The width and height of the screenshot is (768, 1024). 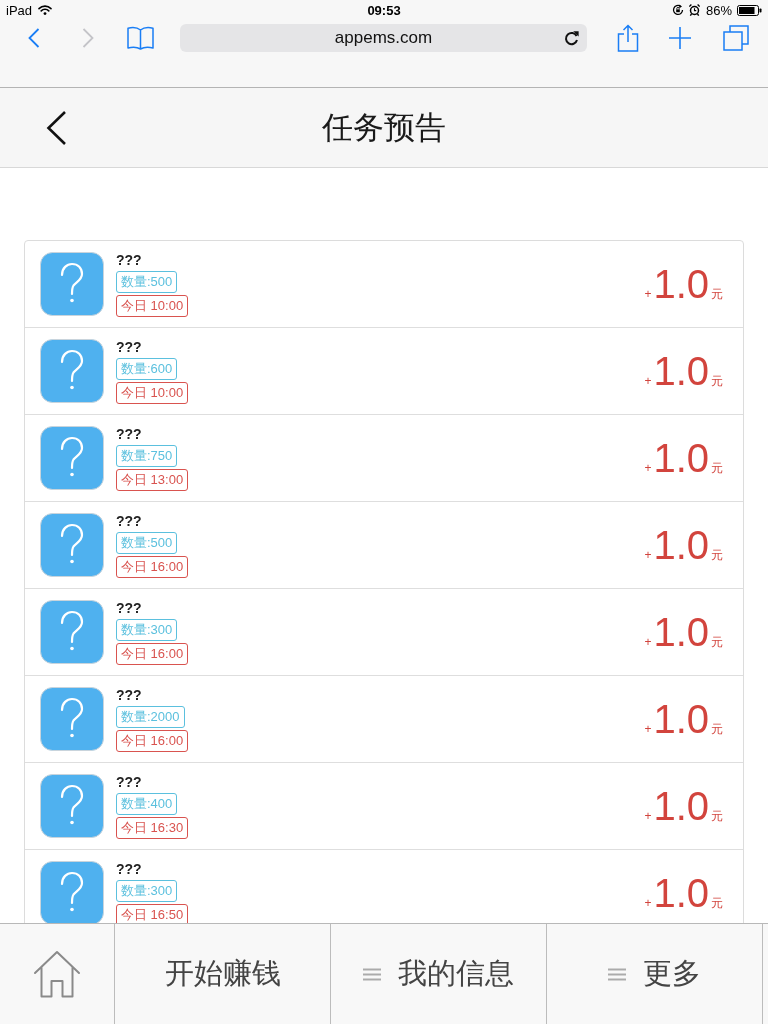 I want to click on quantity-tag: 数量:400, so click(x=147, y=804).